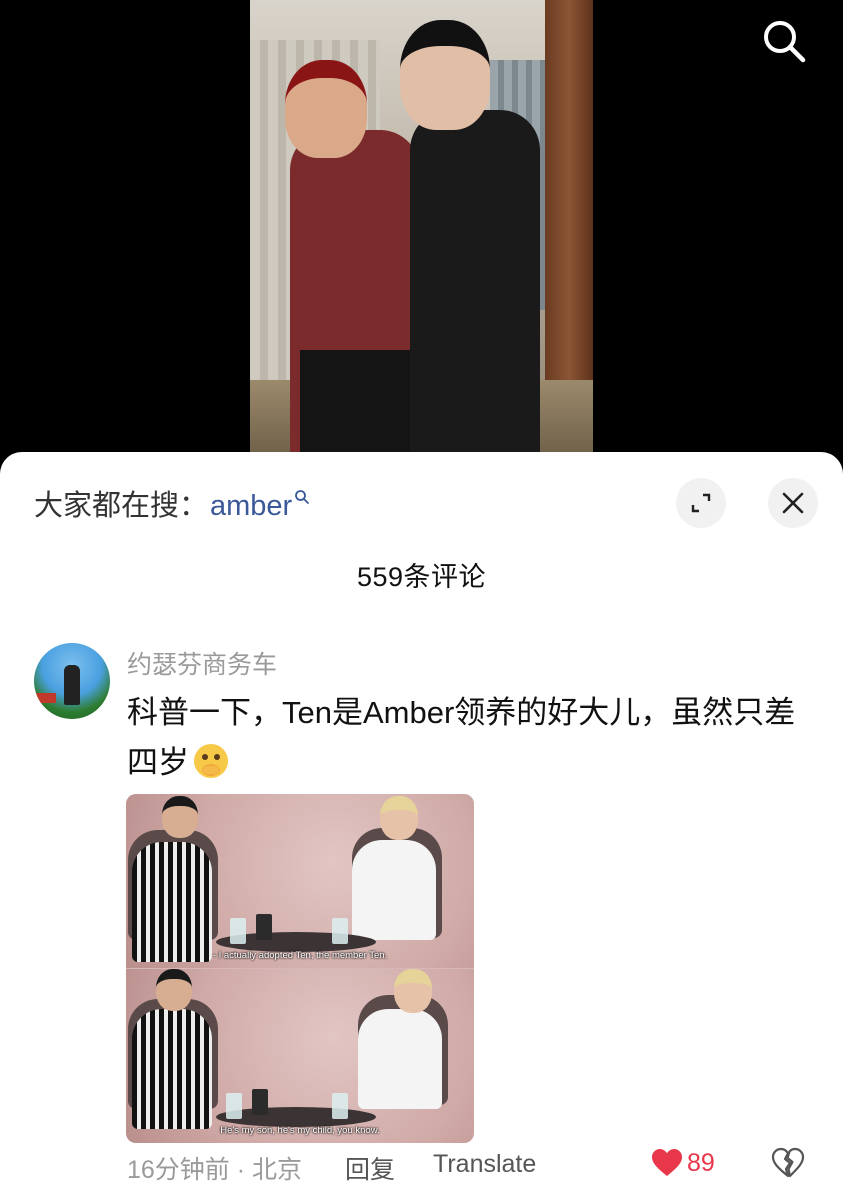 This screenshot has height=1199, width=843. I want to click on small-search-icon, so click(302, 492).